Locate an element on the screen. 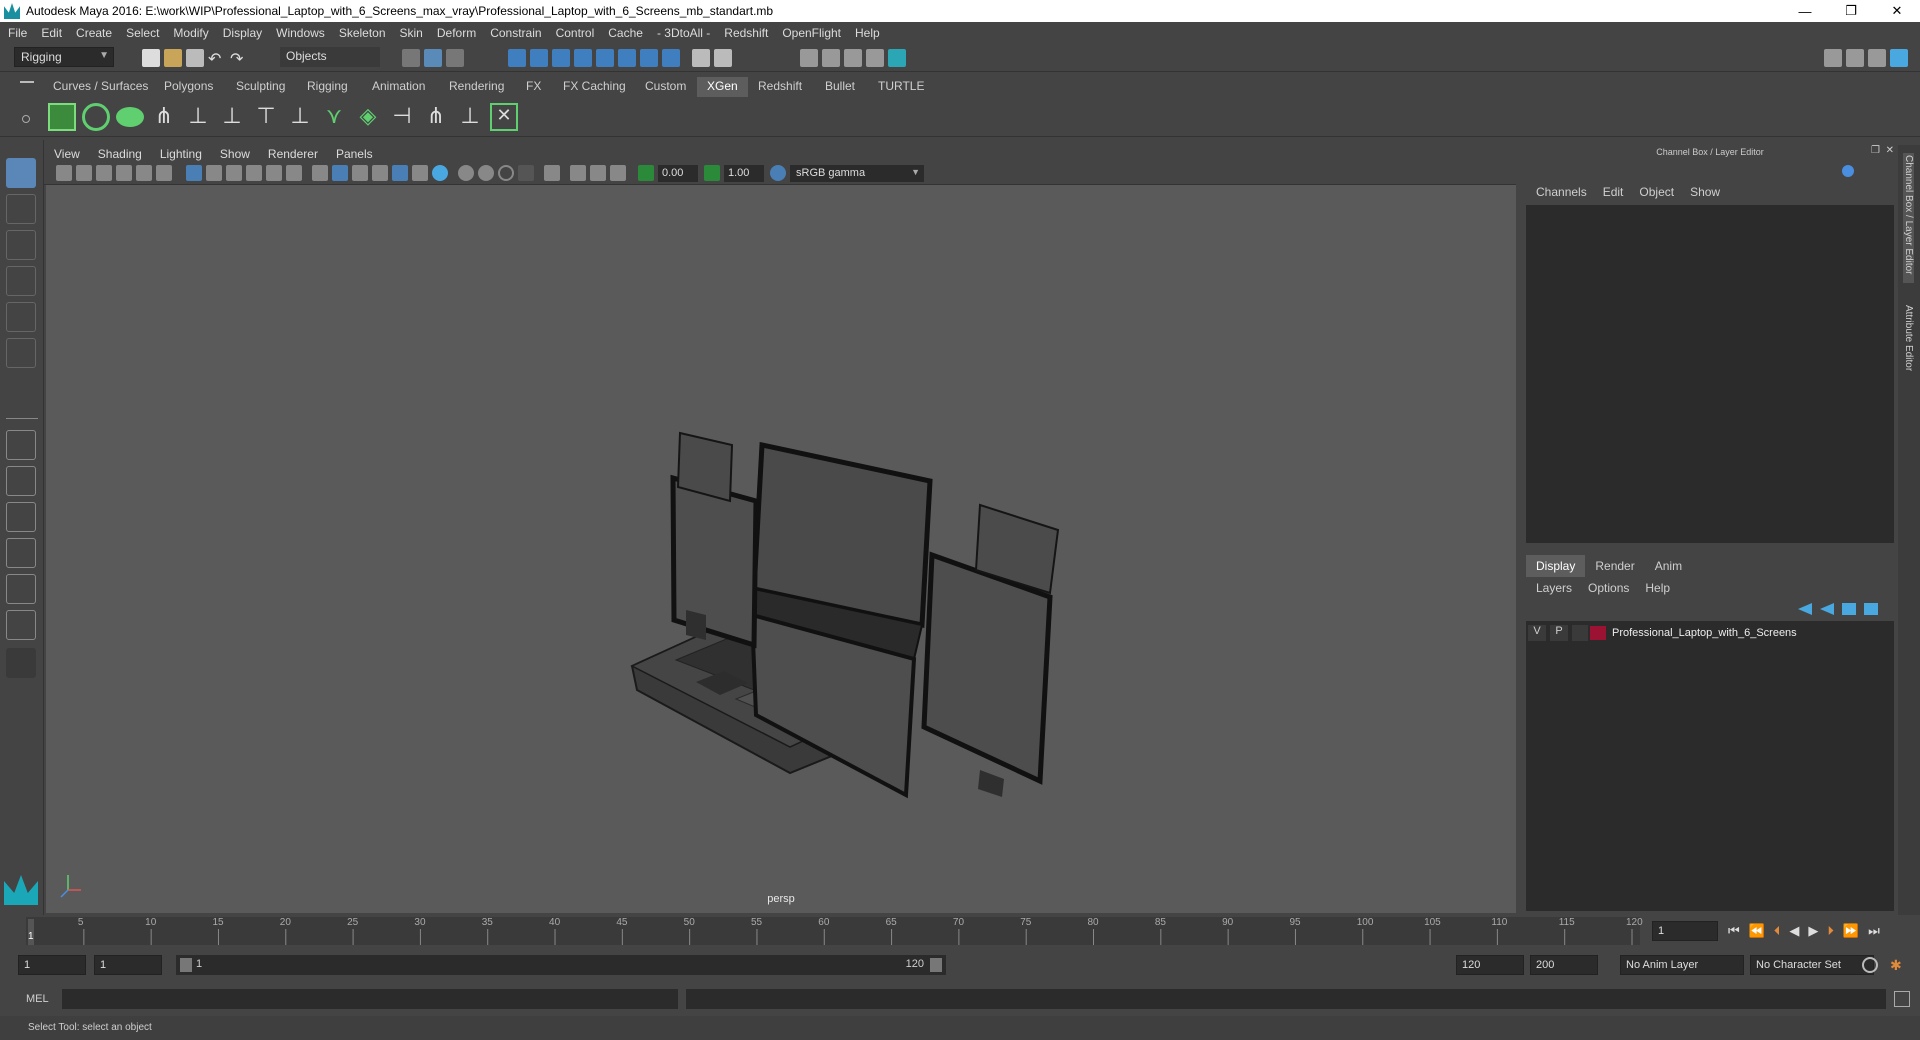 The width and height of the screenshot is (1920, 1040). close-button: ✕ is located at coordinates (1897, 11).